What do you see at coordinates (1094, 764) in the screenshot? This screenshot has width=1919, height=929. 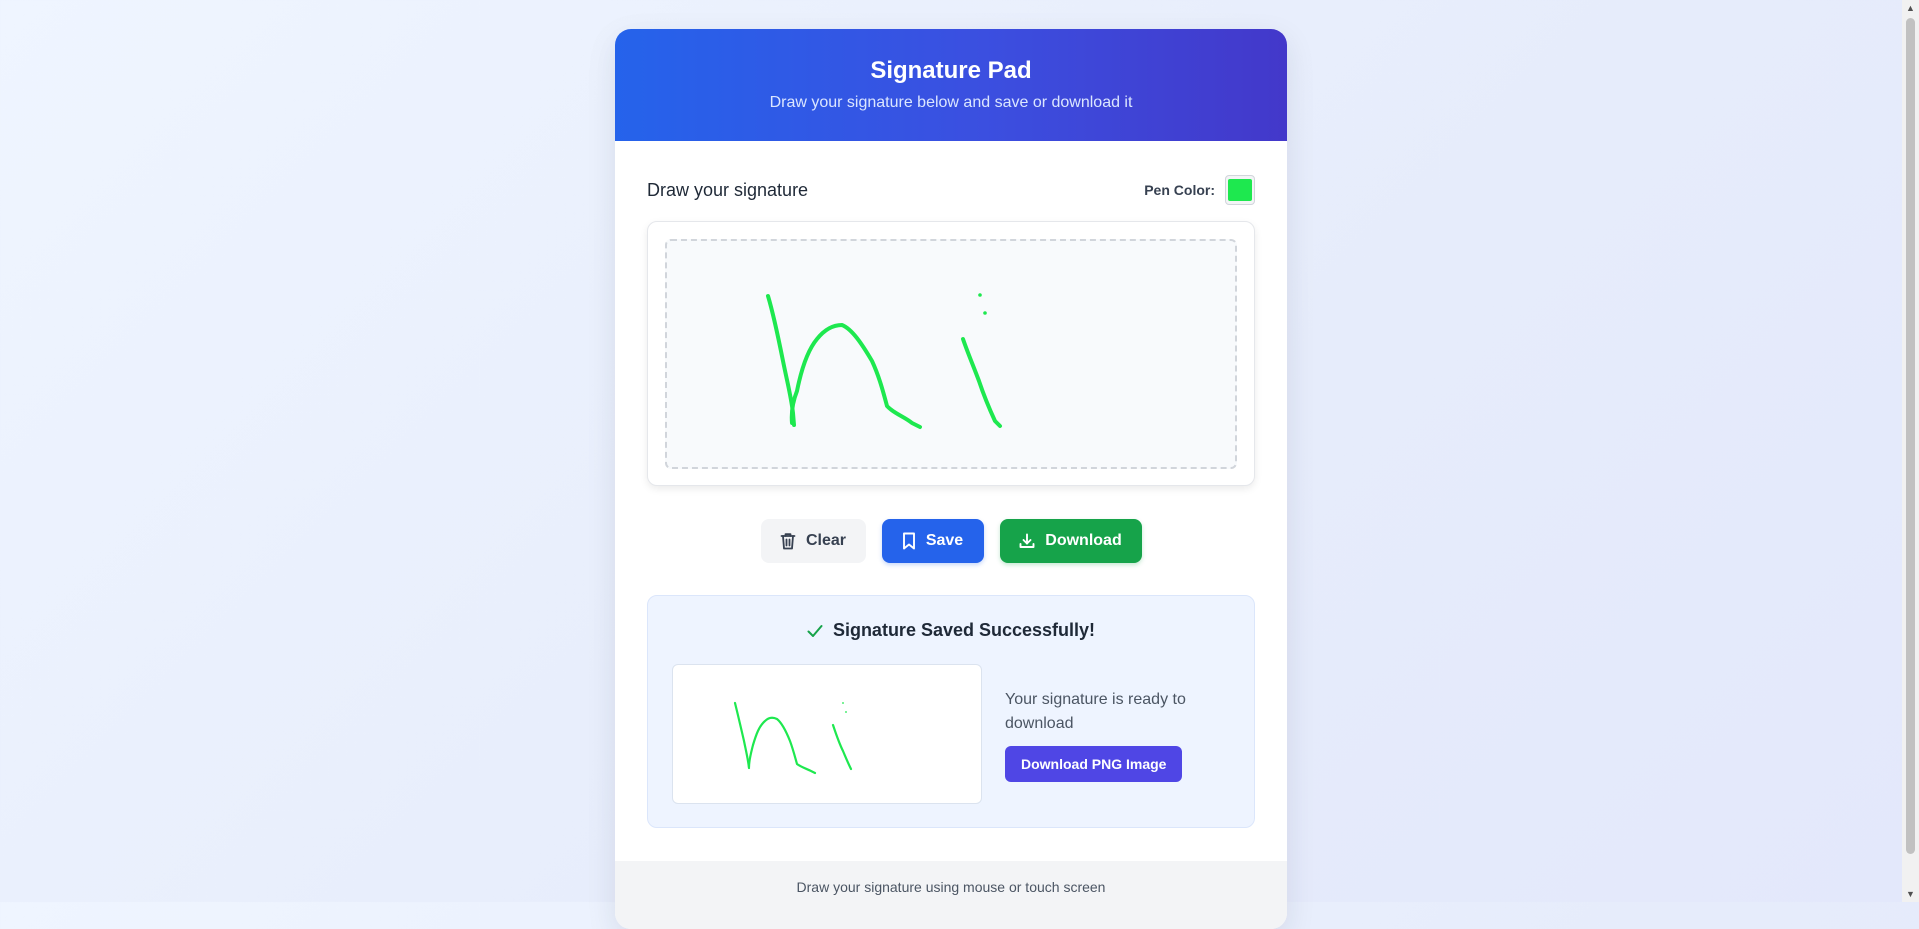 I see `download-png-button: Download PNG Image` at bounding box center [1094, 764].